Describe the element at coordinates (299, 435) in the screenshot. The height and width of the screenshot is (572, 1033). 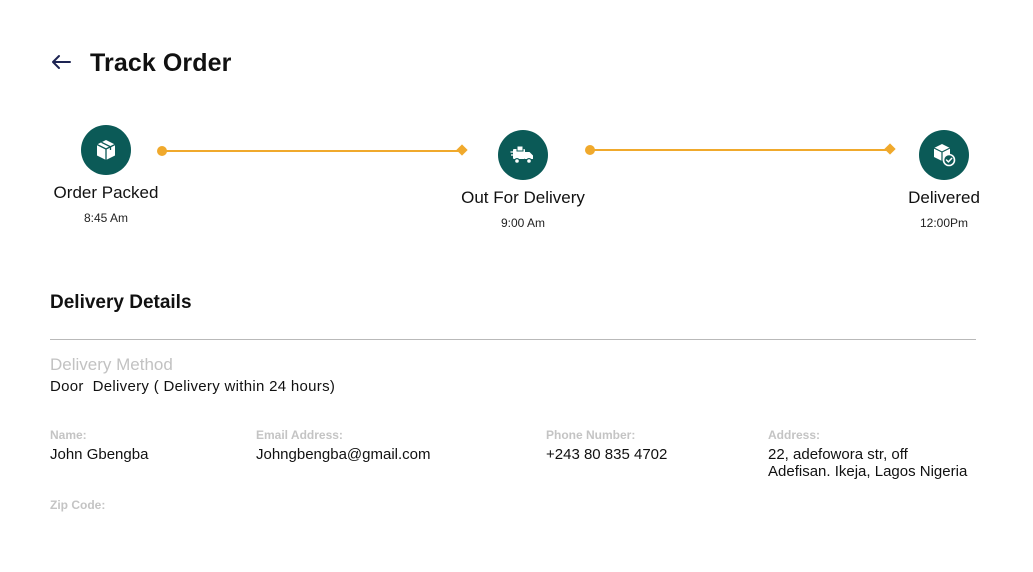
I see `email-label: Email Address:` at that location.